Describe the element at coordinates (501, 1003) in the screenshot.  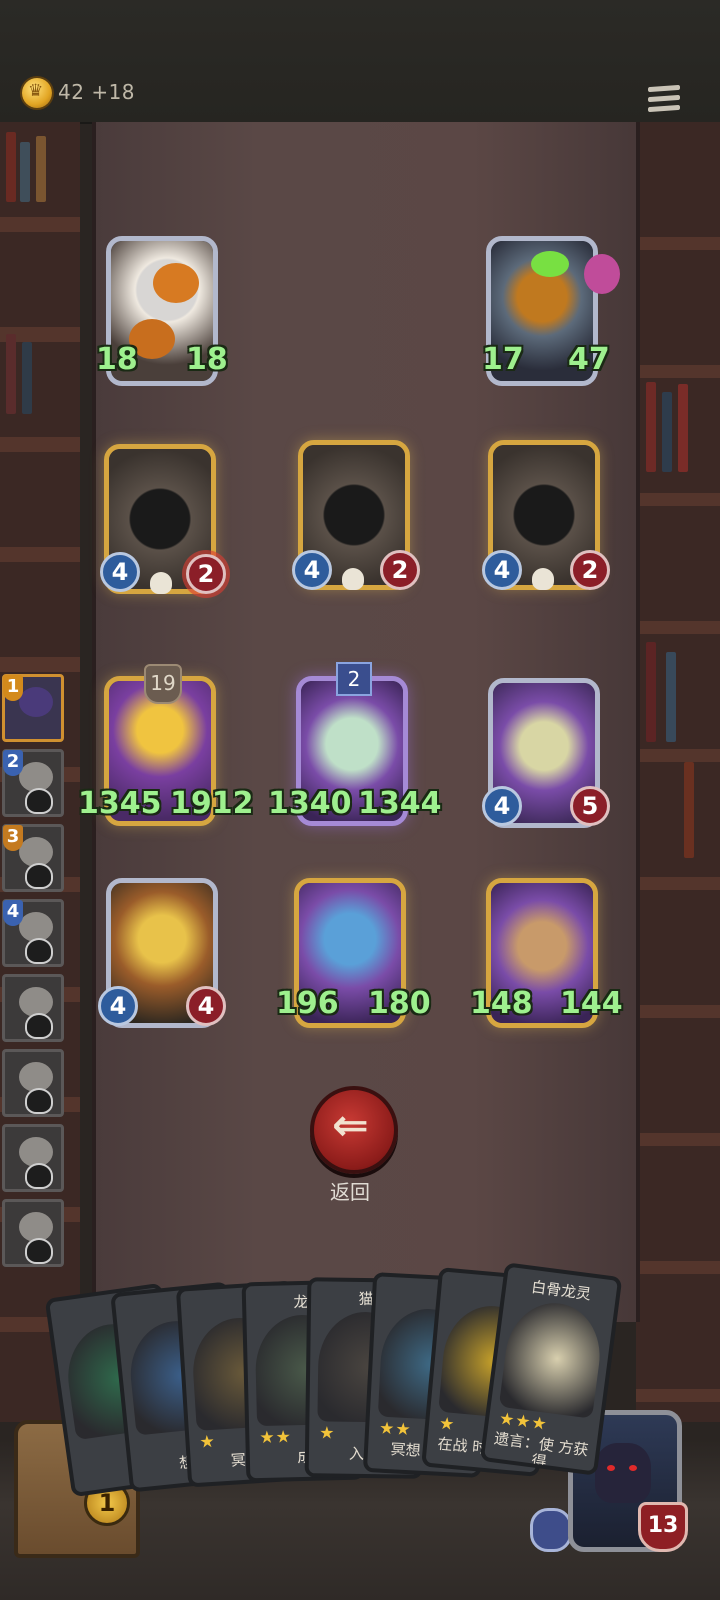
I see `dwarf-king-attack: 148` at that location.